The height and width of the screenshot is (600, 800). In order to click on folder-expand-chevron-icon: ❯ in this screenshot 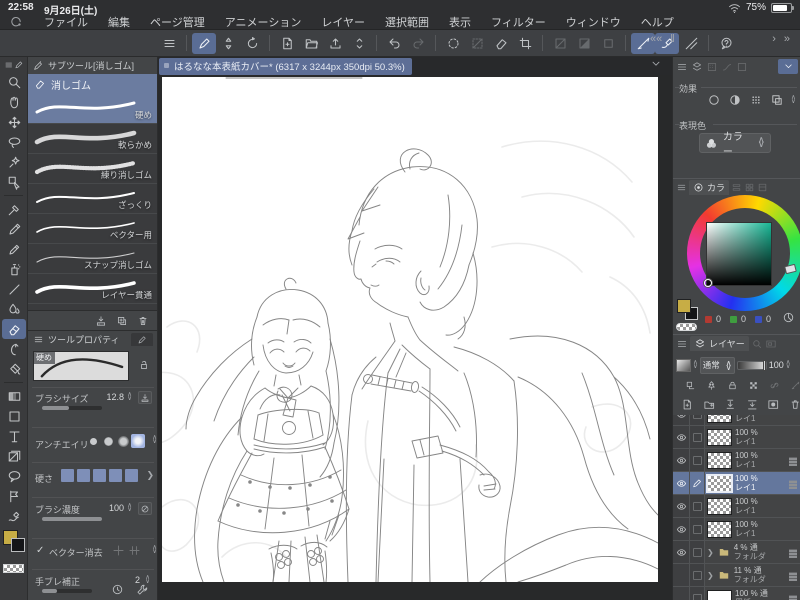, I will do `click(710, 575)`.